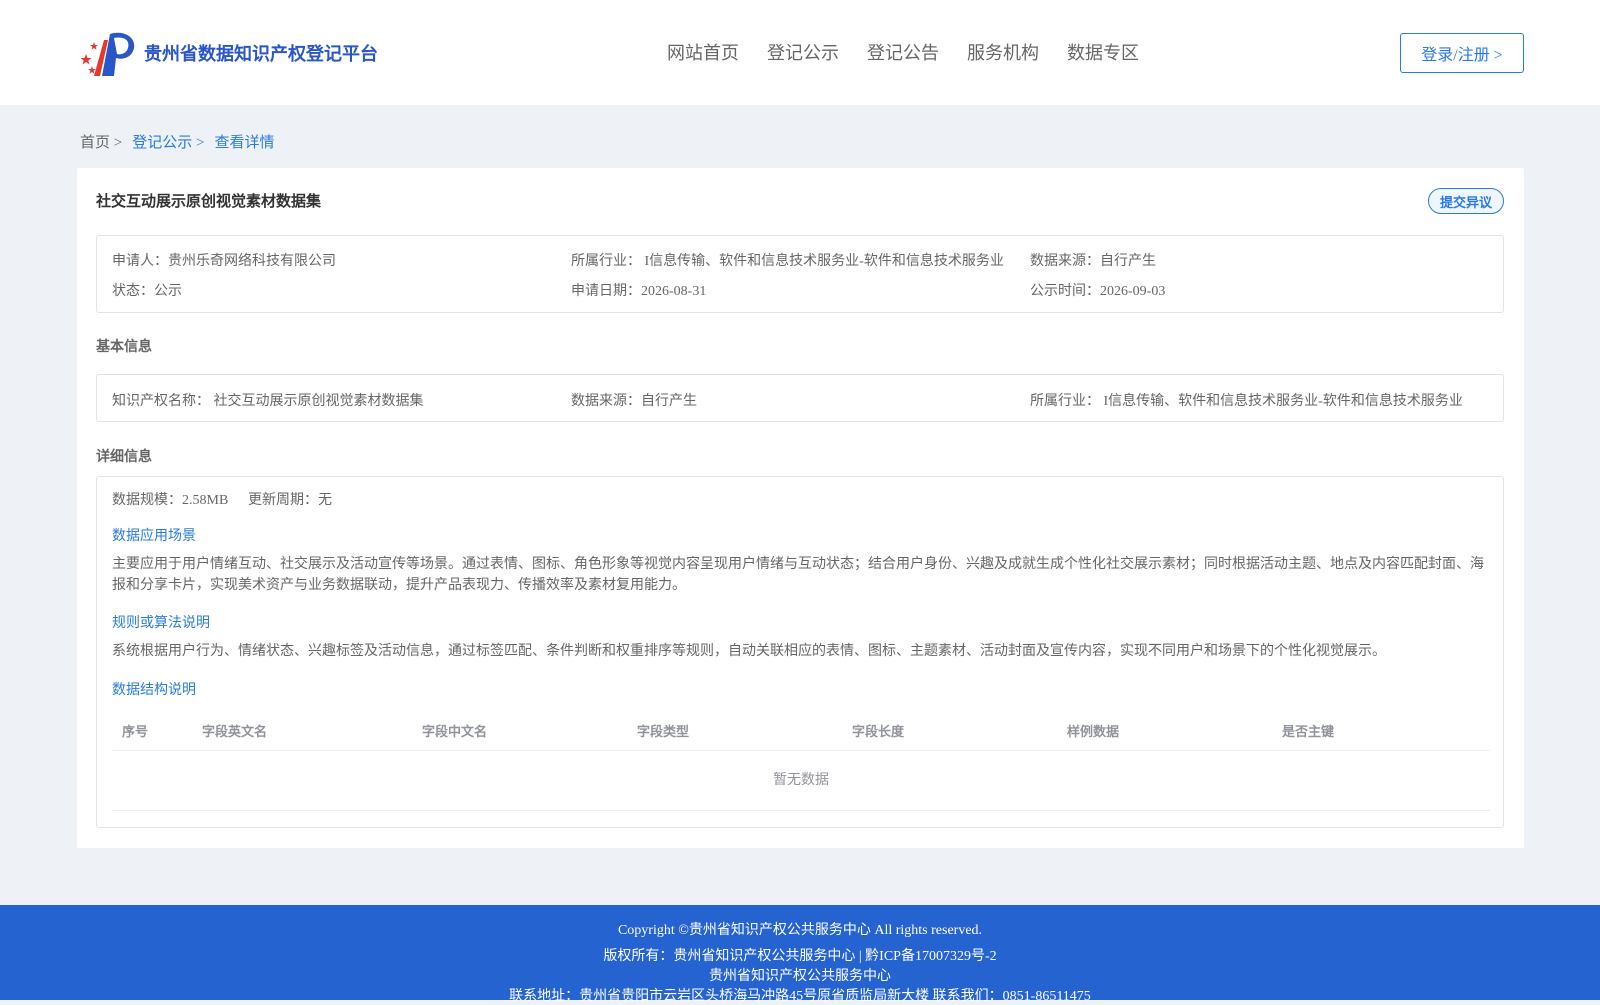  I want to click on nav-item-home: 网站首页, so click(703, 52).